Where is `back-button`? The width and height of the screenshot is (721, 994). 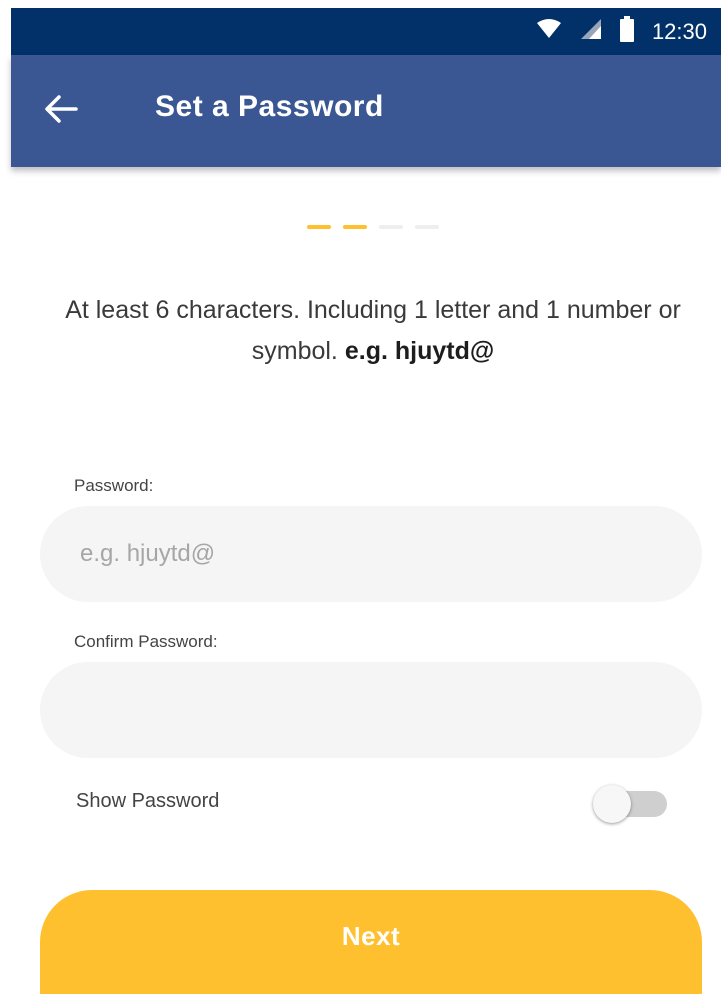
back-button is located at coordinates (61, 111).